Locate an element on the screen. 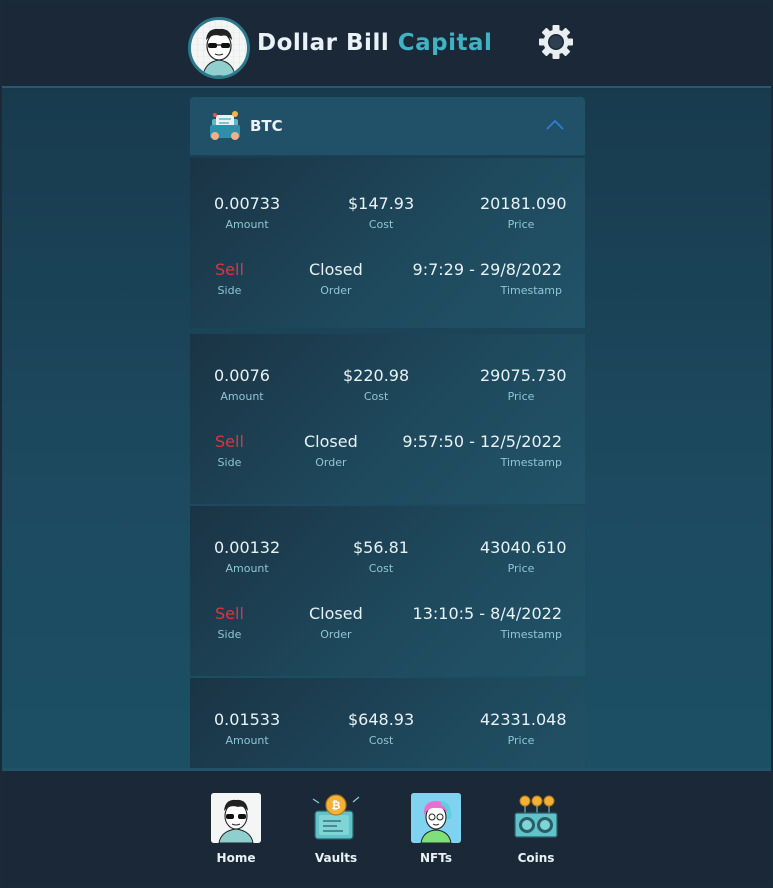 The width and height of the screenshot is (773, 888). nav-home-label: Home is located at coordinates (236, 858).